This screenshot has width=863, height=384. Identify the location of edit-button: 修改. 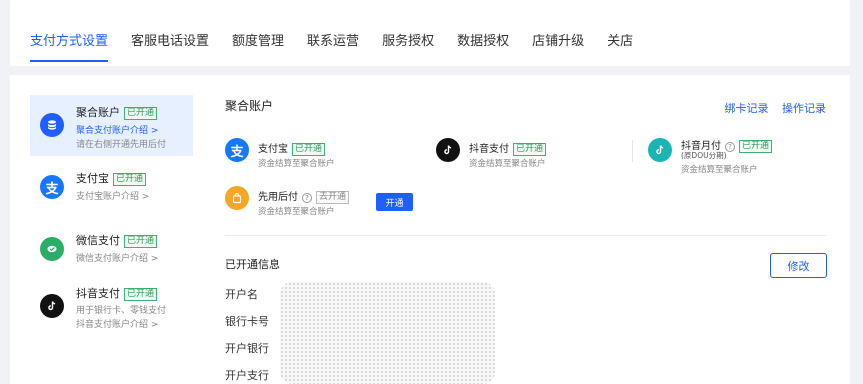
(798, 265).